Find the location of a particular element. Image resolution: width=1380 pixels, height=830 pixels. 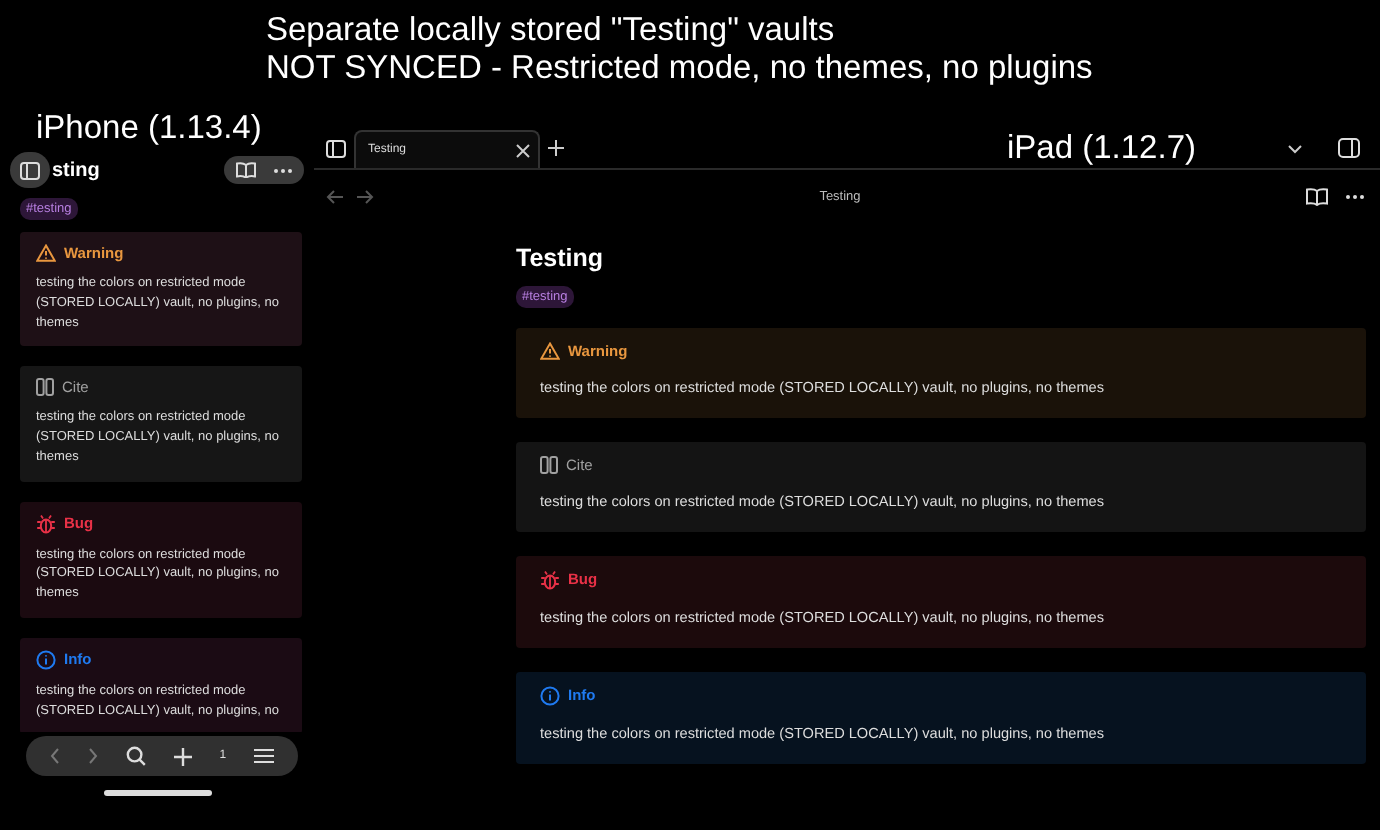

plus-icon is located at coordinates (182, 756).